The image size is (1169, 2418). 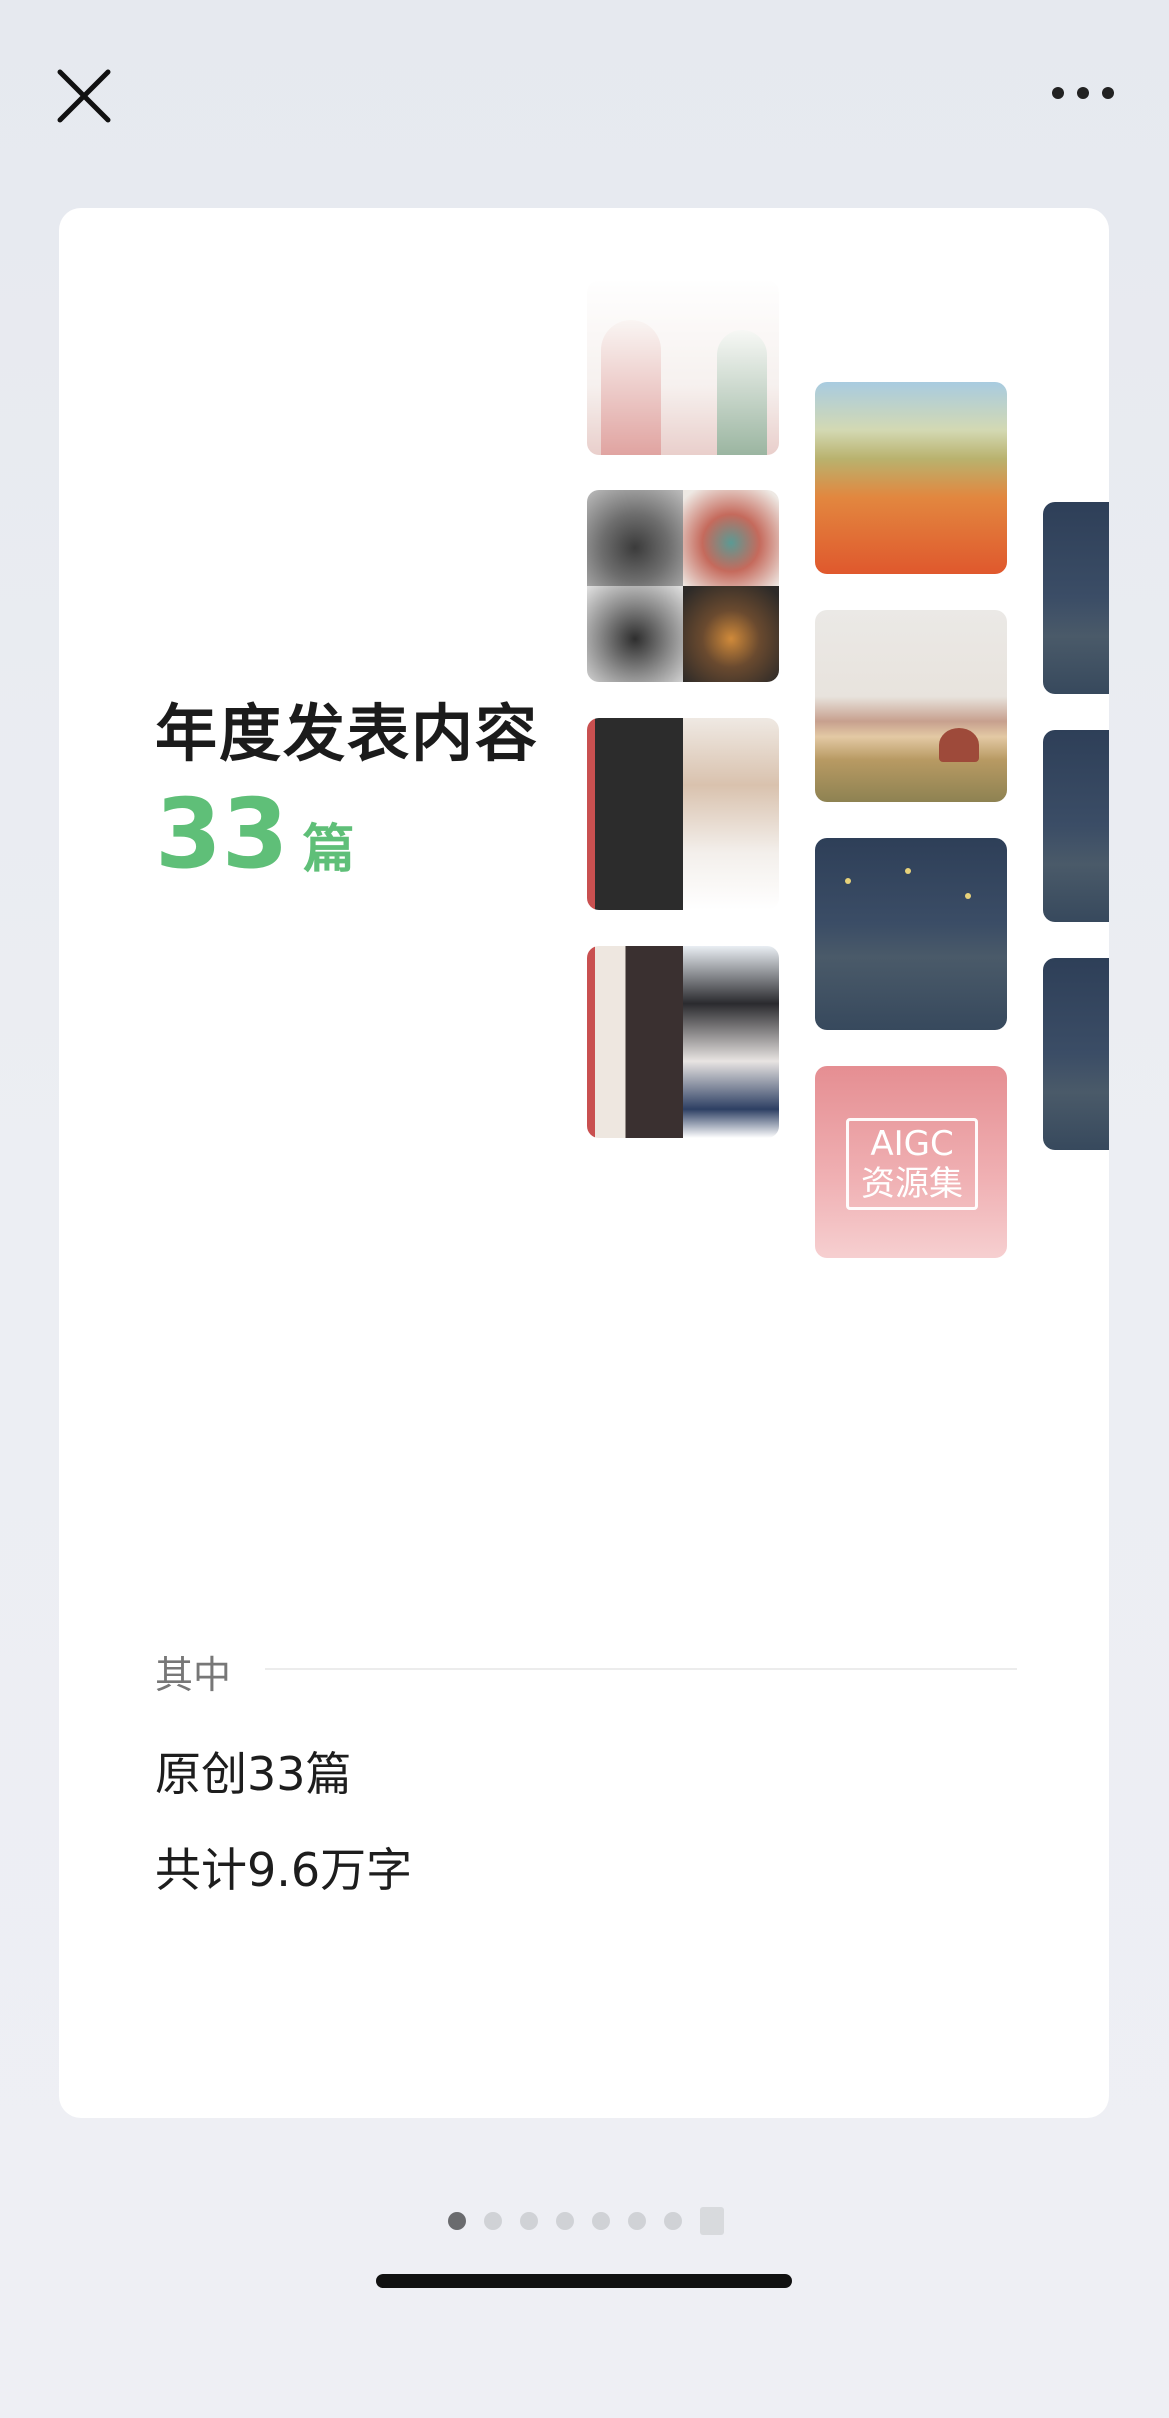 What do you see at coordinates (712, 2221) in the screenshot?
I see `end-page-icon` at bounding box center [712, 2221].